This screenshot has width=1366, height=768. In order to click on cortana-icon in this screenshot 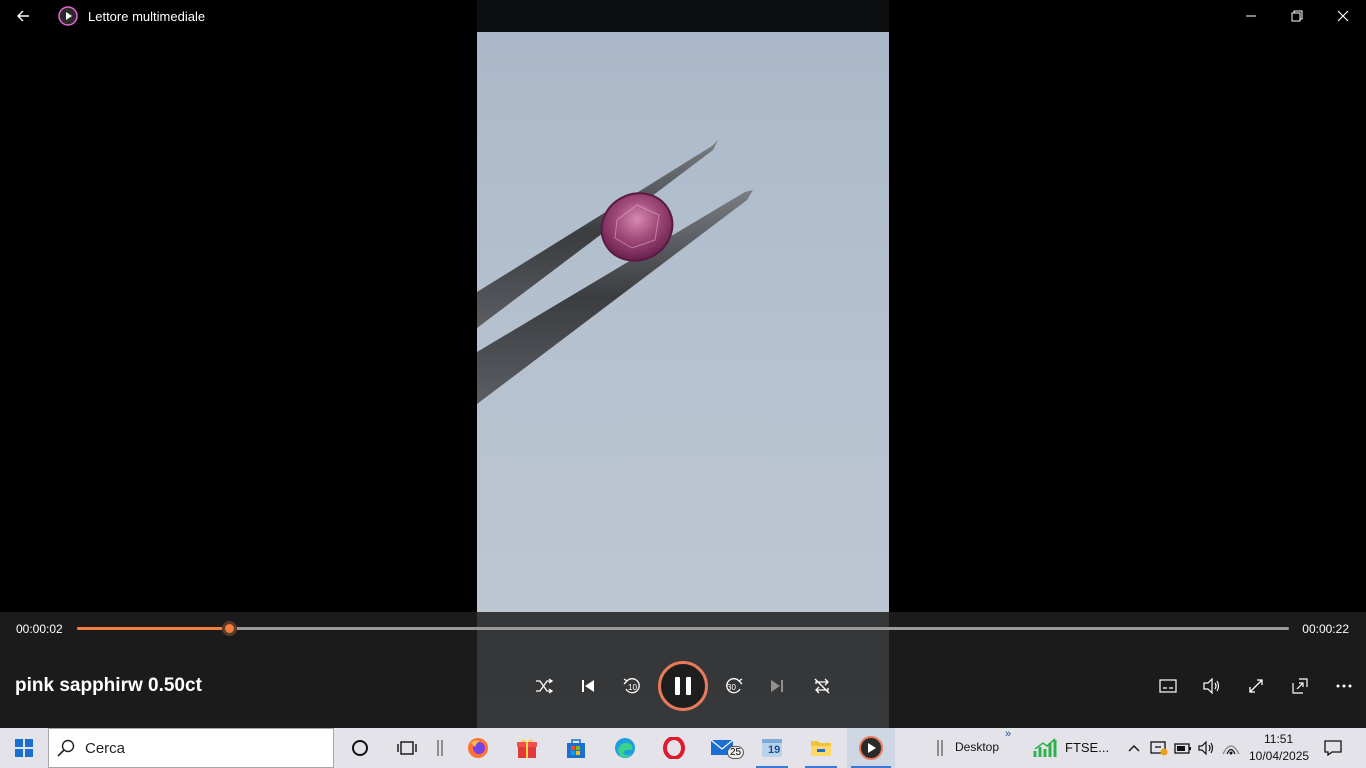, I will do `click(360, 748)`.